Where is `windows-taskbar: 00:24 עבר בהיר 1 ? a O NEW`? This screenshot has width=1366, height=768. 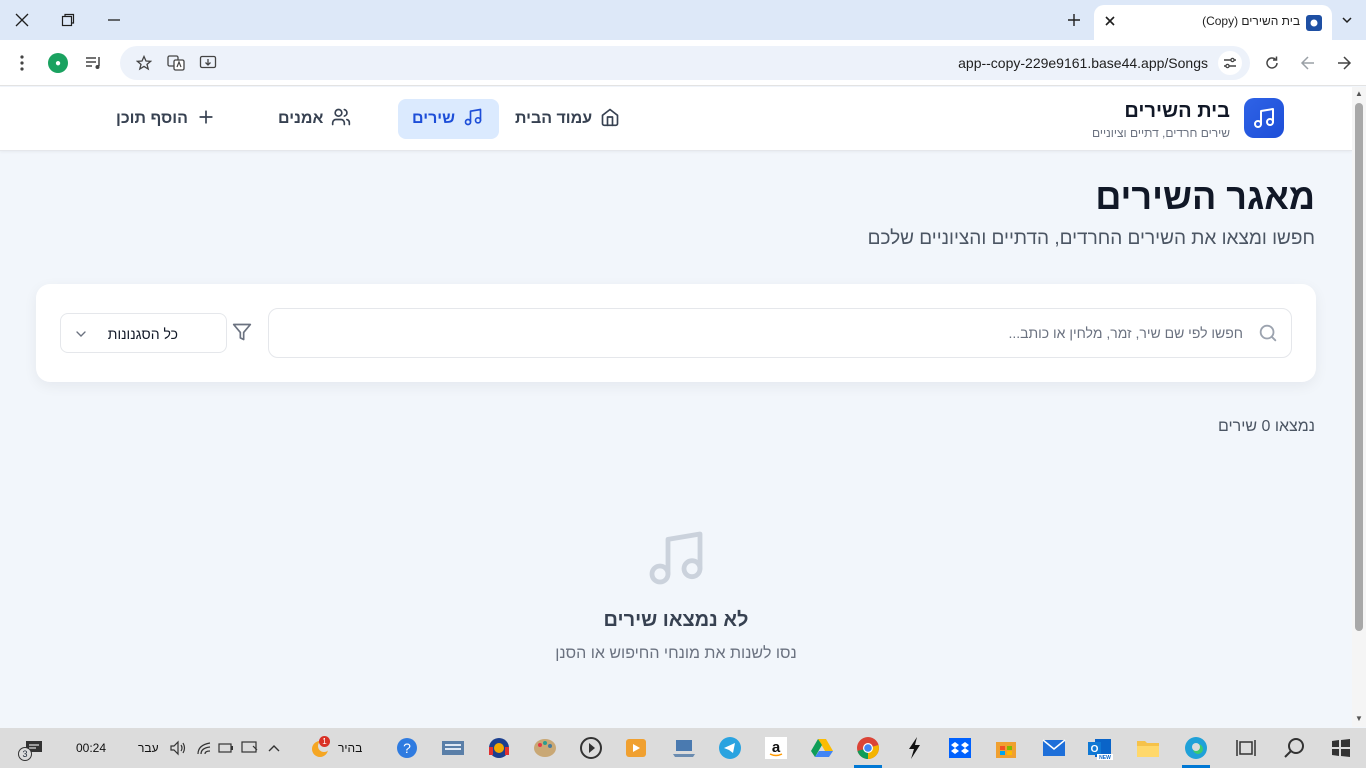 windows-taskbar: 00:24 עבר בהיר 1 ? a O NEW is located at coordinates (683, 748).